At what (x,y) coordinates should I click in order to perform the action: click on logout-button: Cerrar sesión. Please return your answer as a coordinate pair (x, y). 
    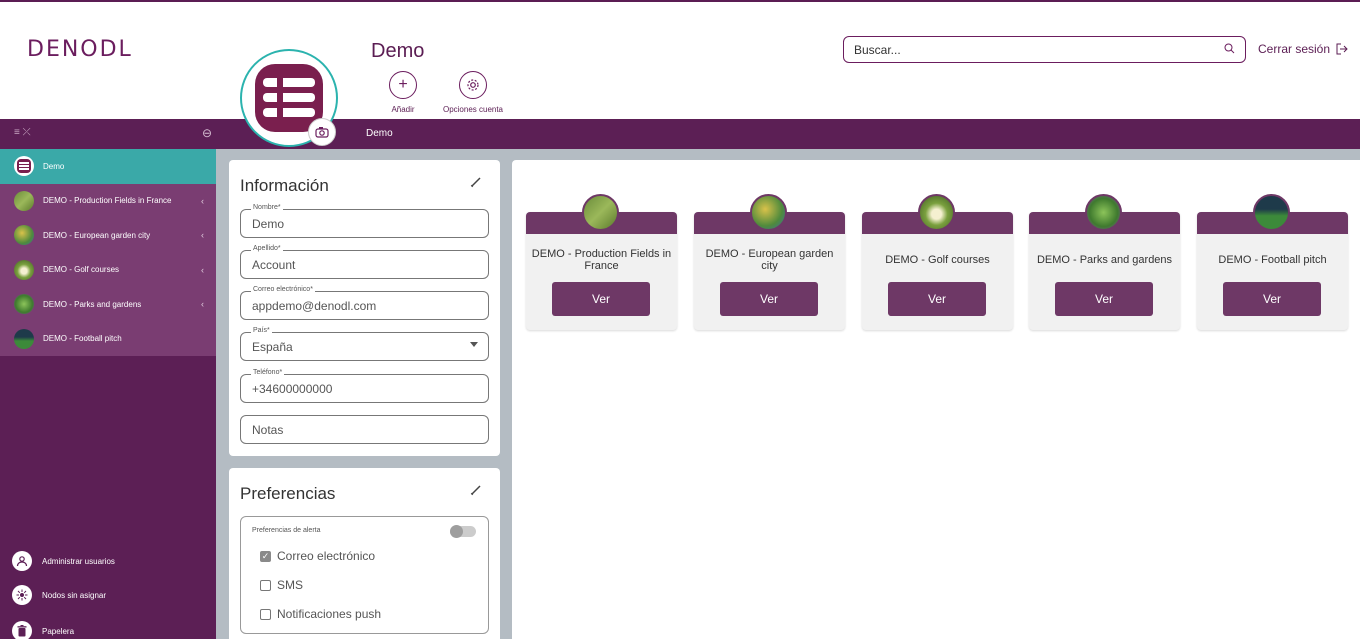
    Looking at the image, I should click on (1303, 49).